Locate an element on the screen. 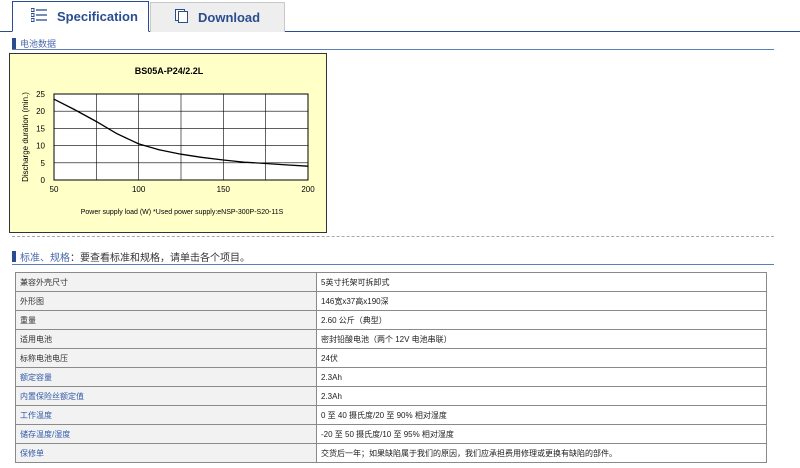 The height and width of the screenshot is (468, 800). spec-value: 24伏 is located at coordinates (541, 358).